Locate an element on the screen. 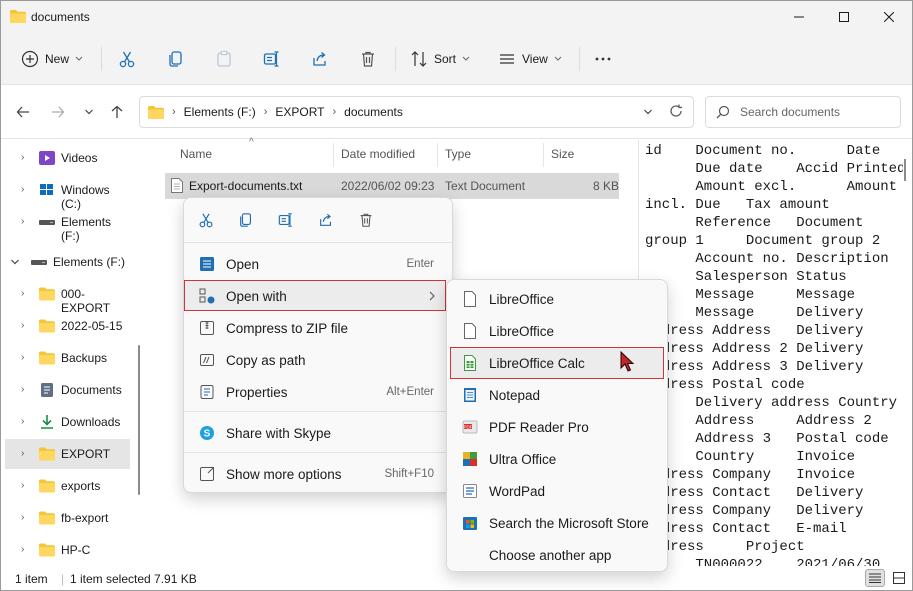  menu-item-open: Open Enter is located at coordinates (318, 264).